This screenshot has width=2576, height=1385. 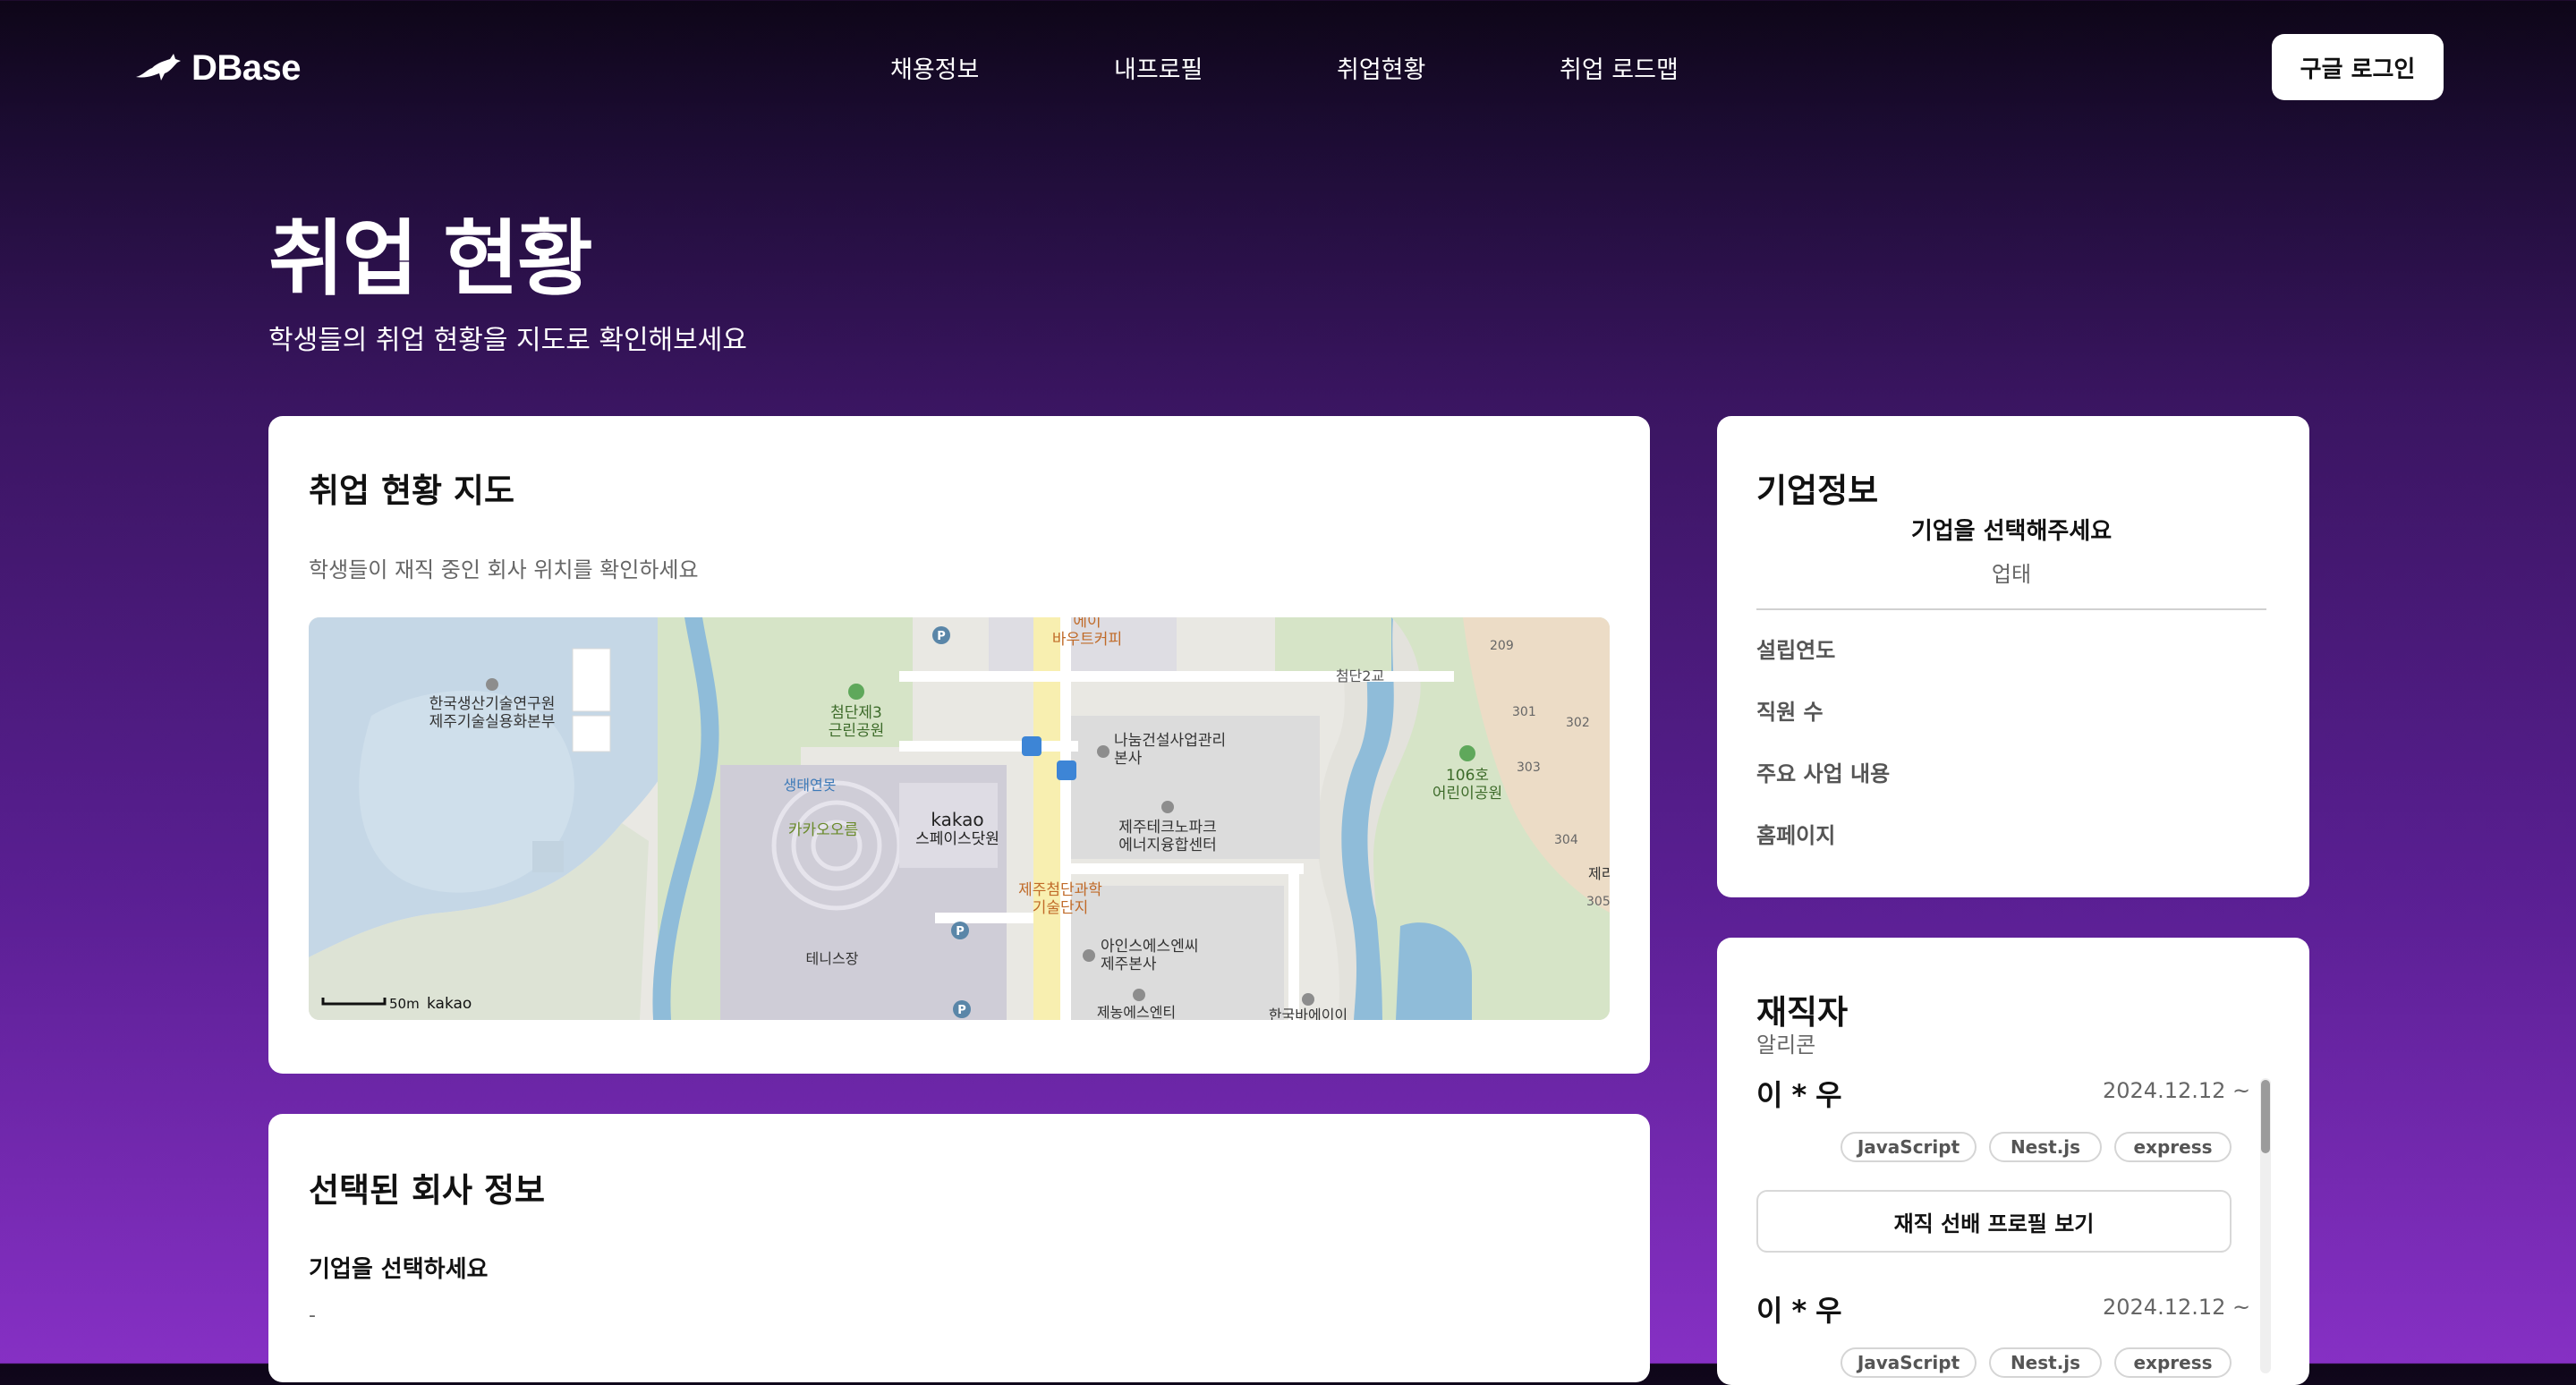 I want to click on nav-item-jobs: 채용정보, so click(x=934, y=67).